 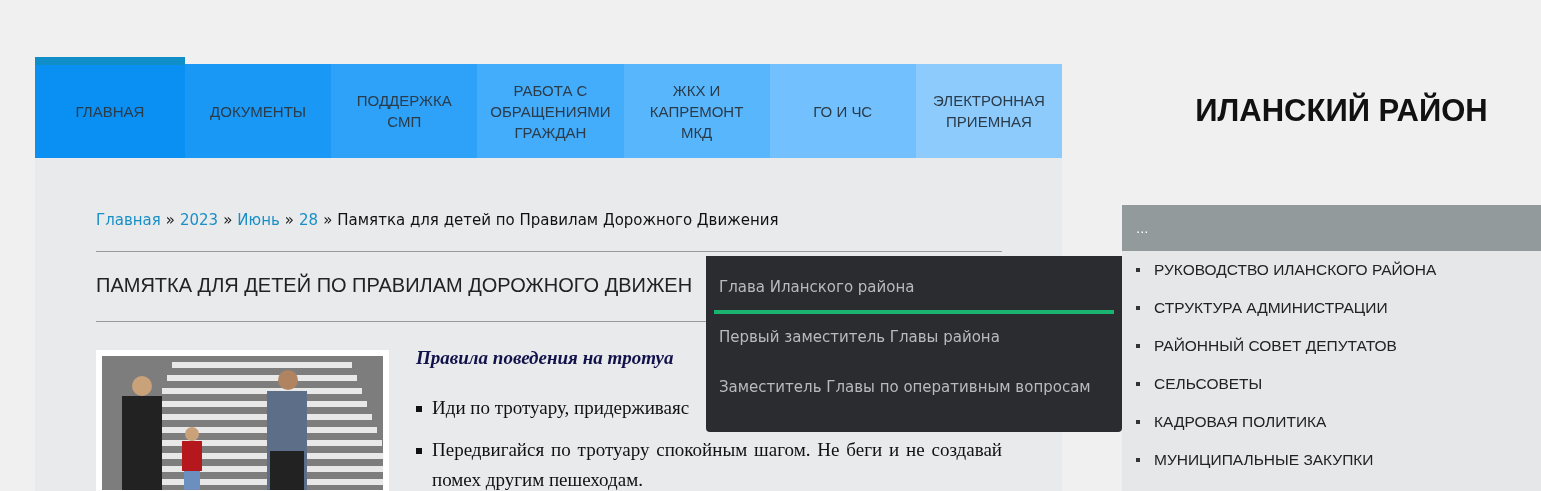 I want to click on sidebar-item: МУНИЦИПАЛЬНЫЕ ЗАКУПКИ, so click(x=1331, y=460).